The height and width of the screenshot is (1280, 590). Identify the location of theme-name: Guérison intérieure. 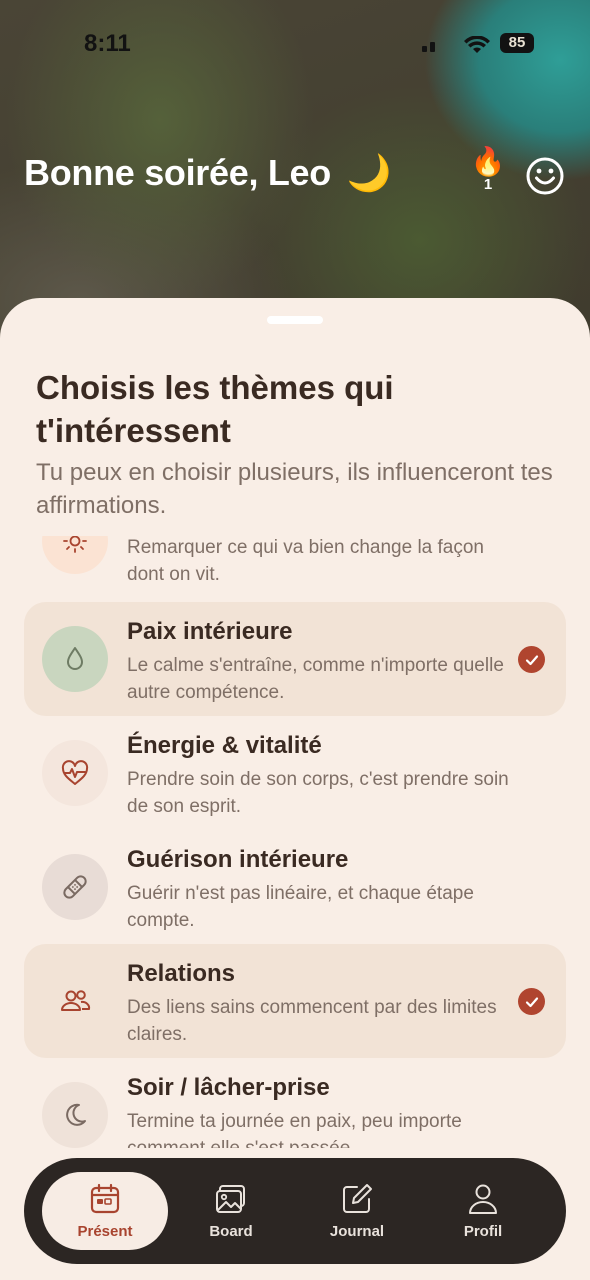
(238, 859).